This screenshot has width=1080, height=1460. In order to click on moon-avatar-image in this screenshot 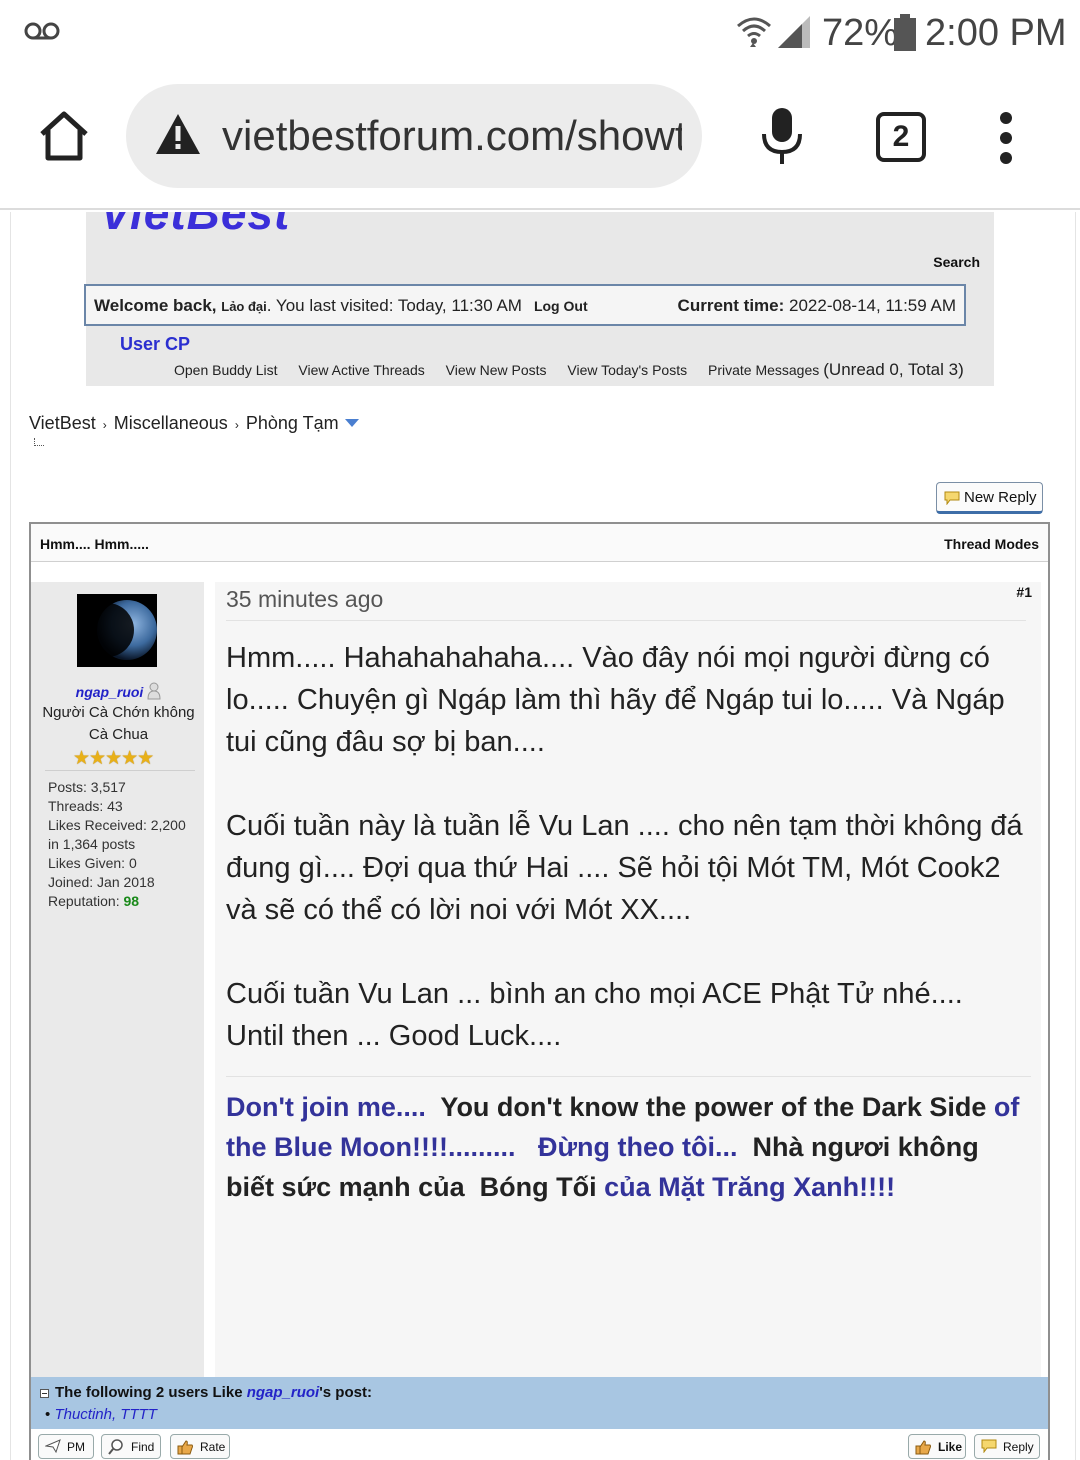, I will do `click(117, 630)`.